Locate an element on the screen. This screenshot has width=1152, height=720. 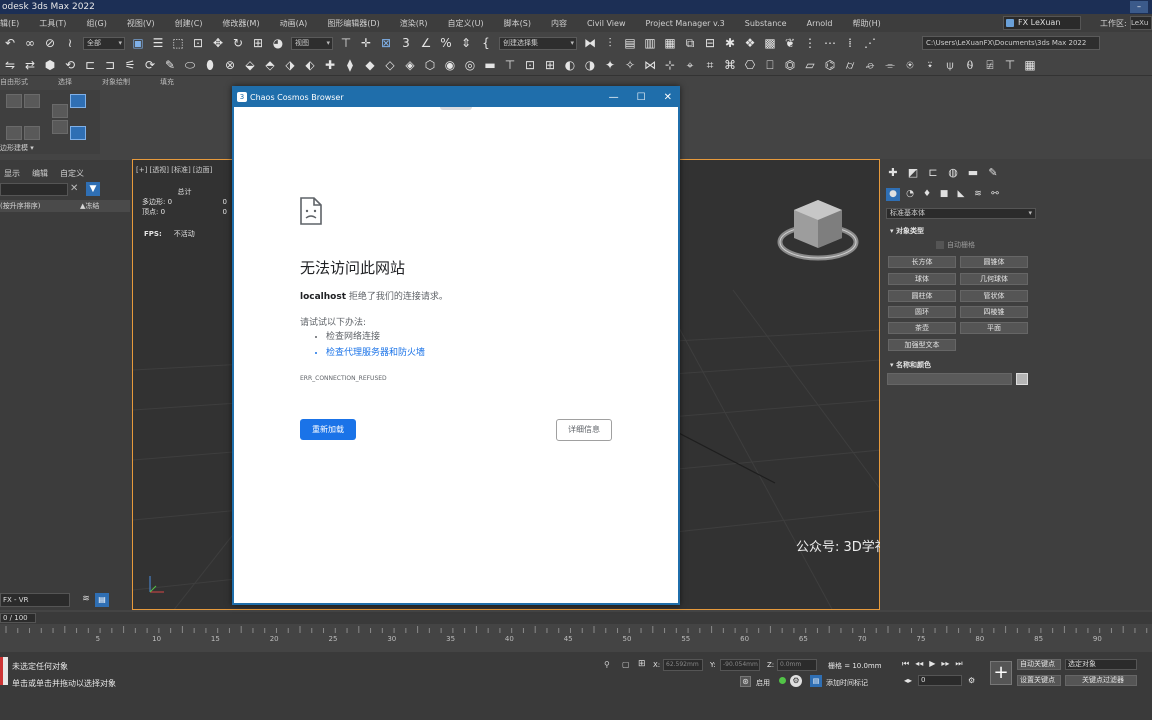
tool-icon-45: ⍟ is located at coordinates (910, 65).